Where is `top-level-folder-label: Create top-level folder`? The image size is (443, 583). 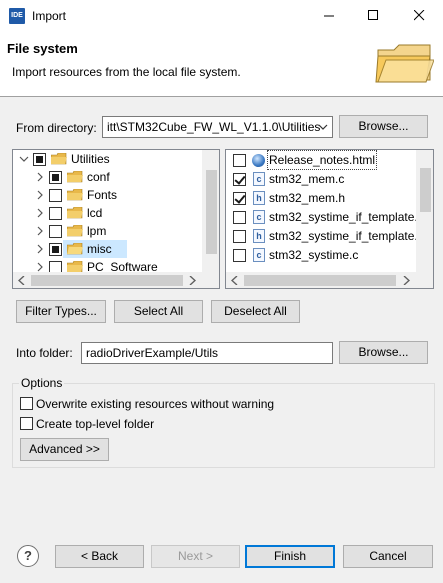
top-level-folder-label: Create top-level folder is located at coordinates (95, 424).